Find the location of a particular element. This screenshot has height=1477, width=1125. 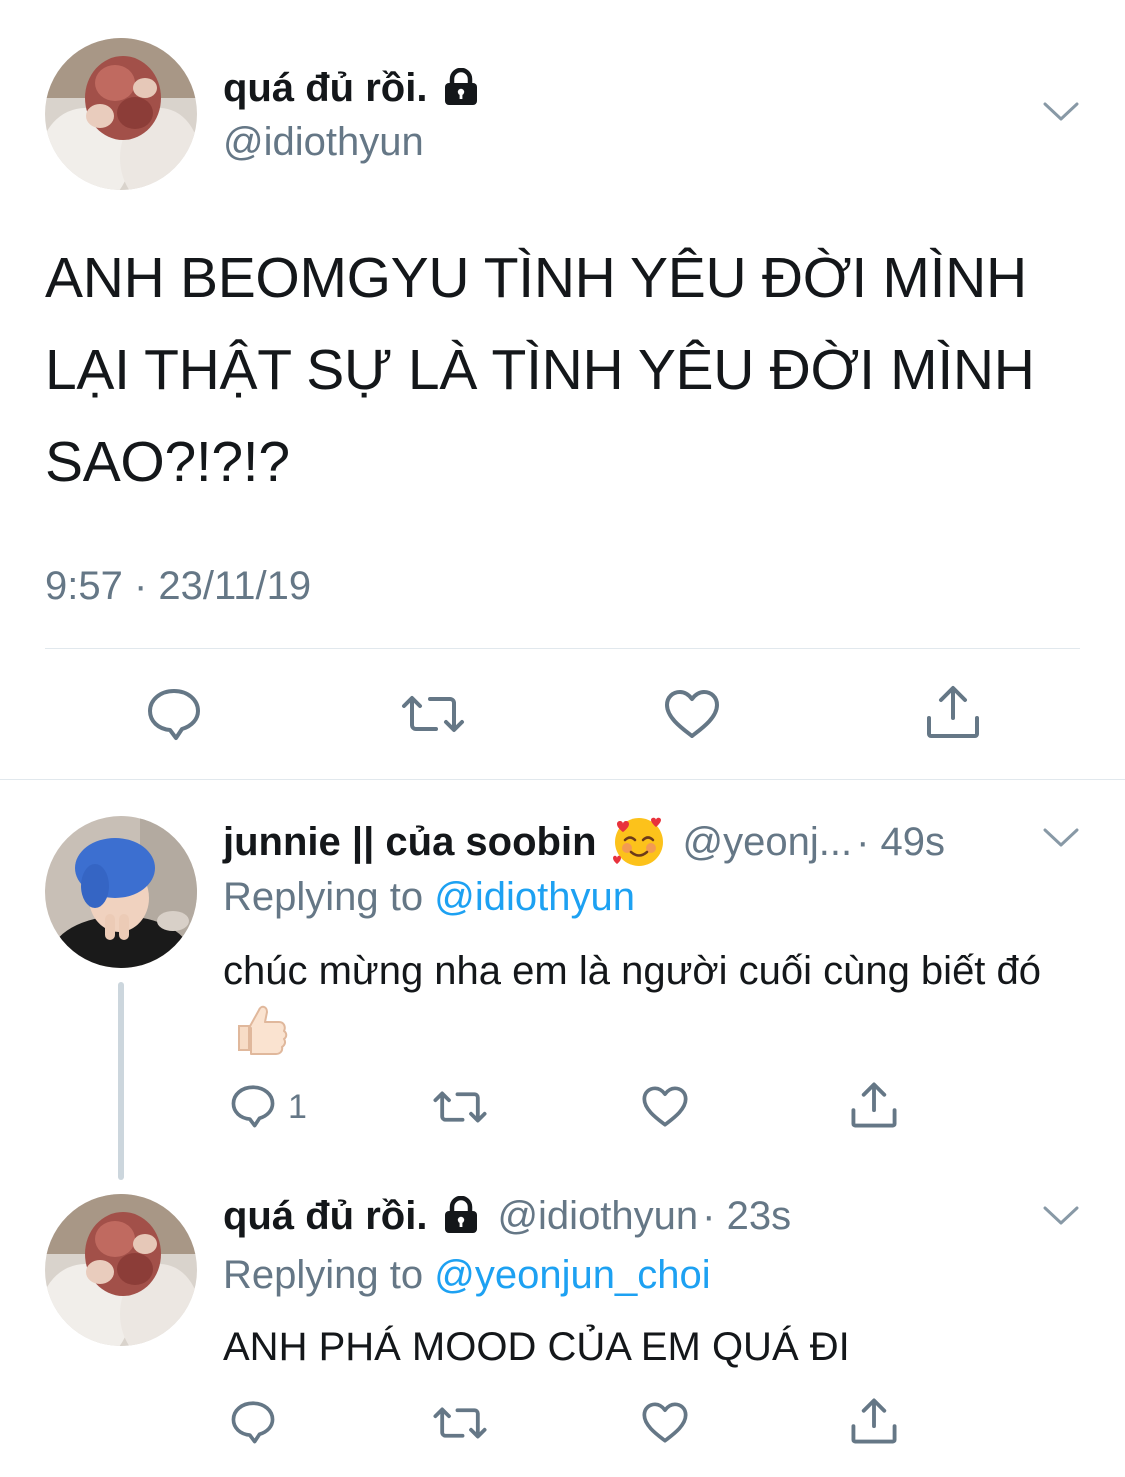

reply-header: quá đủ rồi. @idiothyun · 23s is located at coordinates (507, 1216).